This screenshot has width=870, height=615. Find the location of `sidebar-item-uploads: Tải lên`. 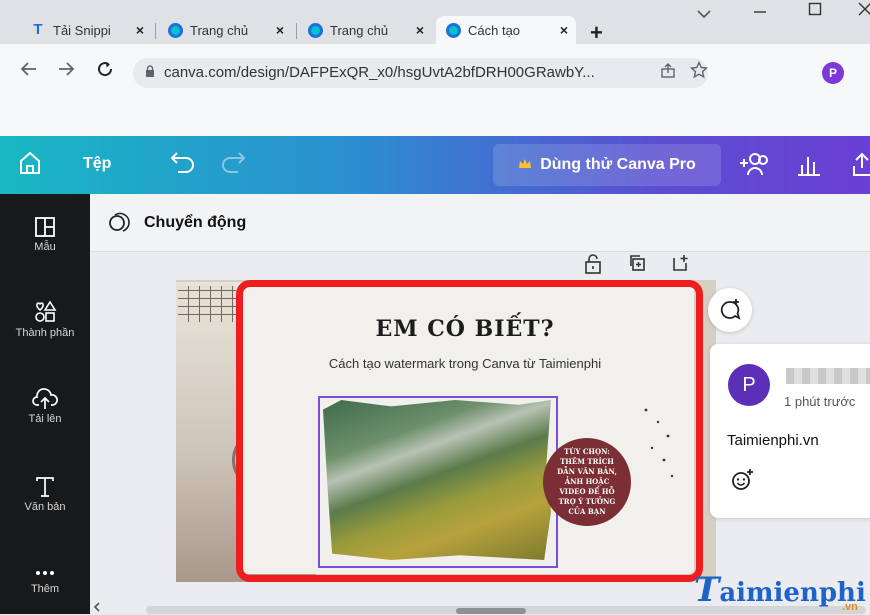

sidebar-item-uploads: Tải lên is located at coordinates (45, 406).